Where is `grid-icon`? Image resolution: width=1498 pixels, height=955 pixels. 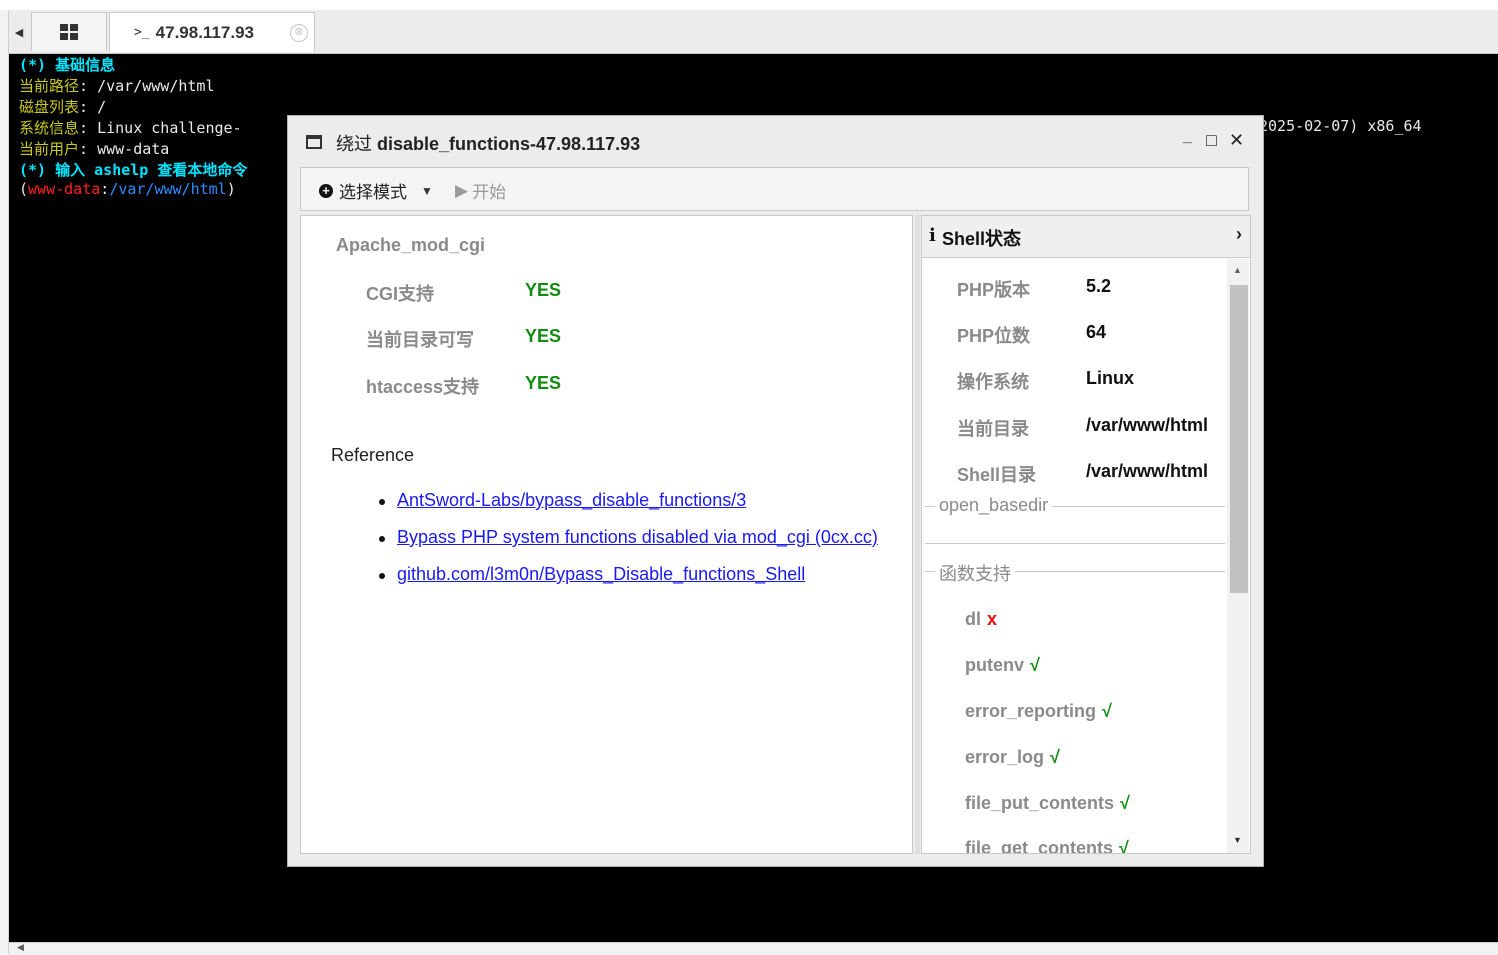 grid-icon is located at coordinates (69, 32).